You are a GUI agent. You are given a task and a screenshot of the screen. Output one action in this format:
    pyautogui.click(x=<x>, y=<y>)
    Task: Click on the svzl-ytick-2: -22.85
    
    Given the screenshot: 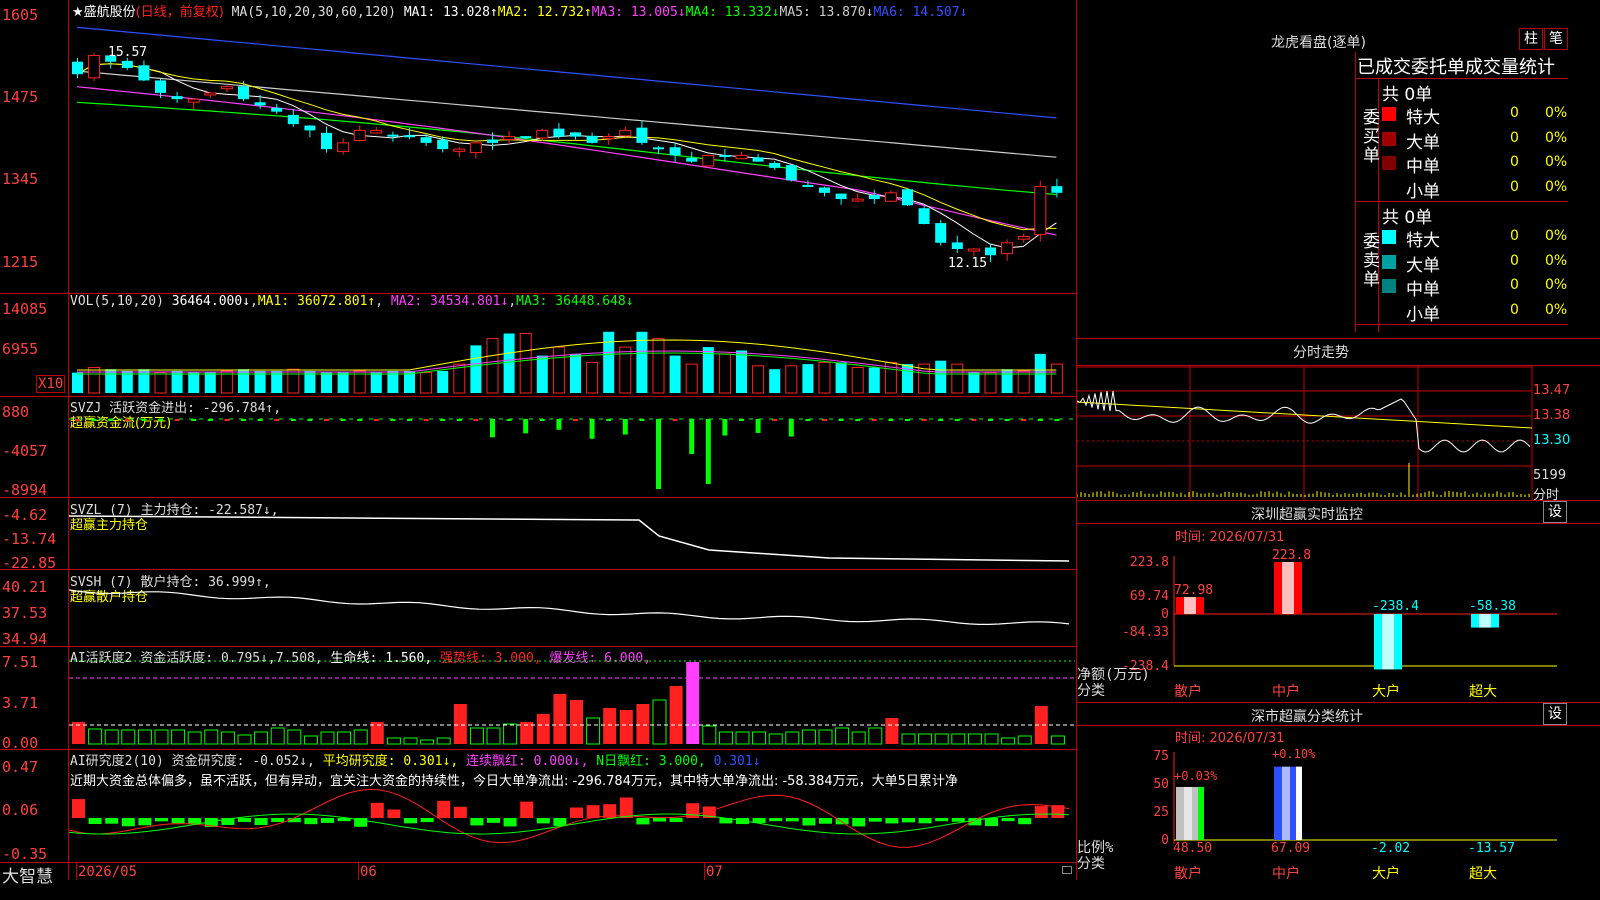 What is the action you would take?
    pyautogui.click(x=29, y=563)
    